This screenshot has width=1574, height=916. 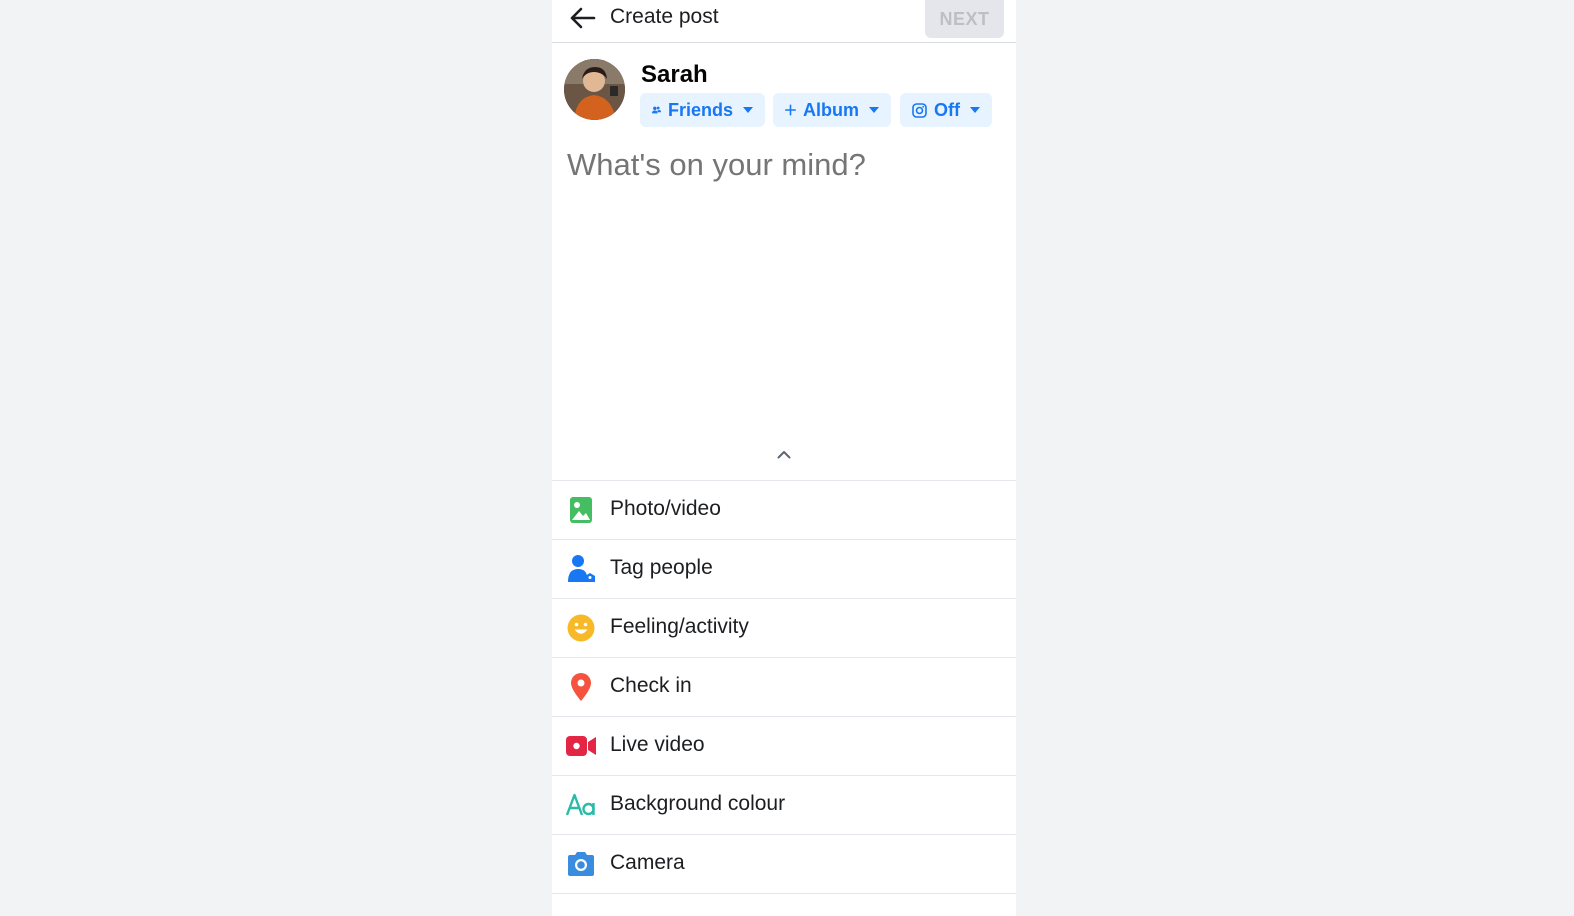 I want to click on album-chip-label: Album, so click(x=831, y=109).